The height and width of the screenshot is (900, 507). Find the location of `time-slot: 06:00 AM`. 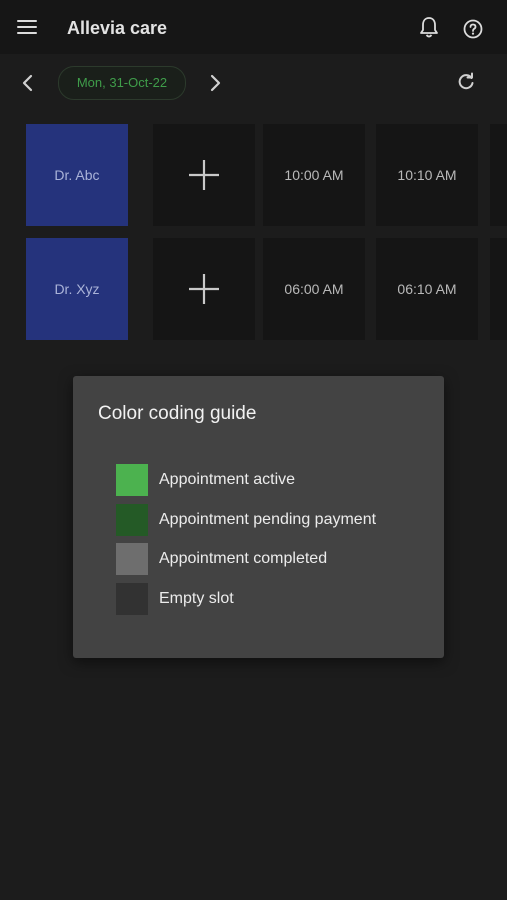

time-slot: 06:00 AM is located at coordinates (314, 289).